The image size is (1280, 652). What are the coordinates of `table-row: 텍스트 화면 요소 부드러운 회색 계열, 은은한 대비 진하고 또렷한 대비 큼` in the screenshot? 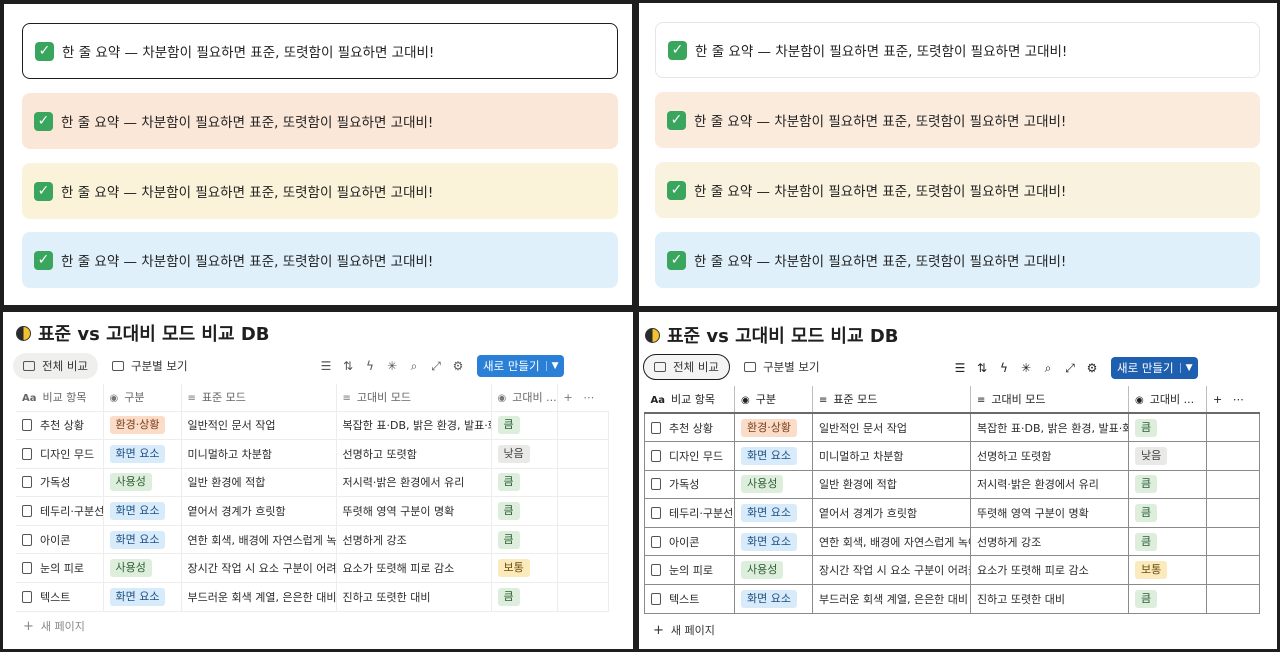 It's located at (952, 599).